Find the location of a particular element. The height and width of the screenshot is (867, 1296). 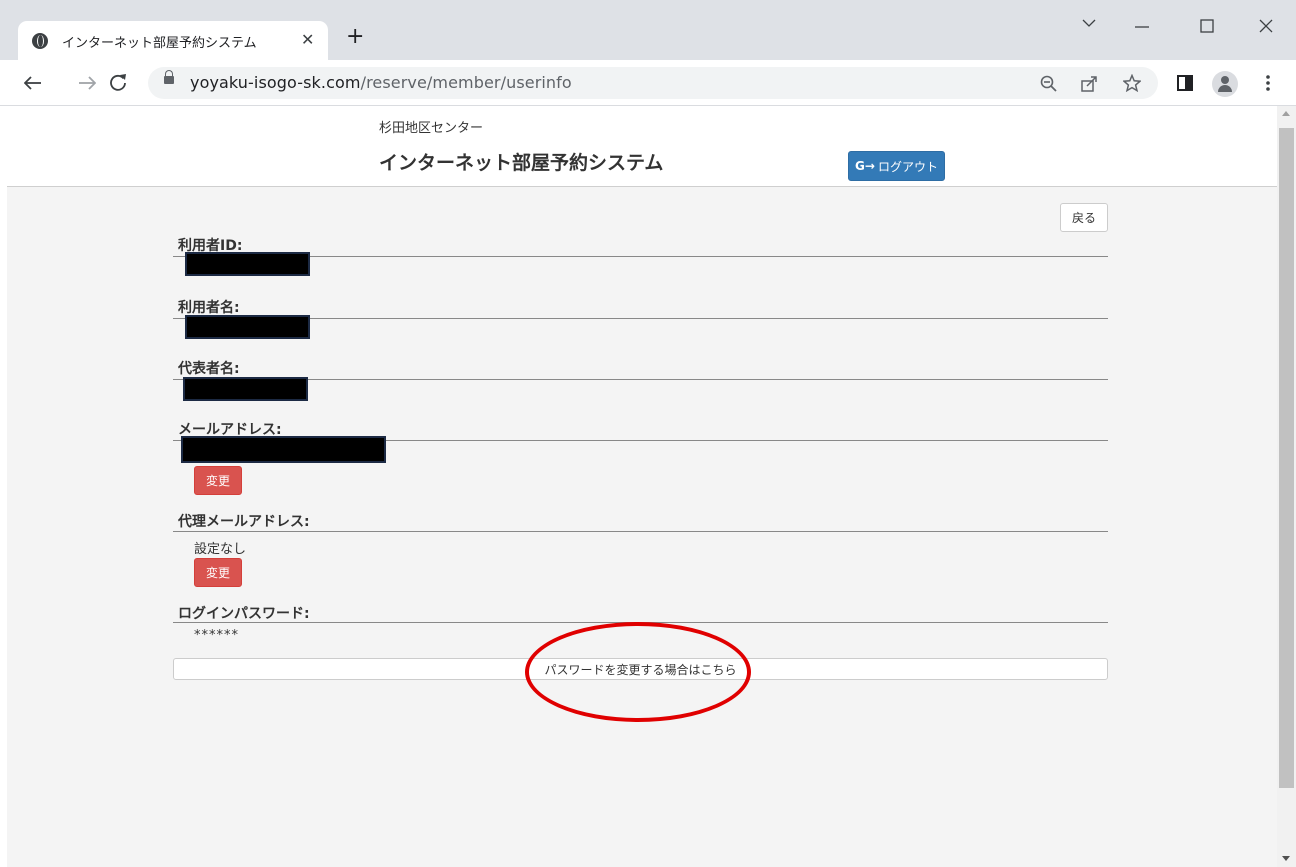

password-label: ログインパスワード: is located at coordinates (244, 614).